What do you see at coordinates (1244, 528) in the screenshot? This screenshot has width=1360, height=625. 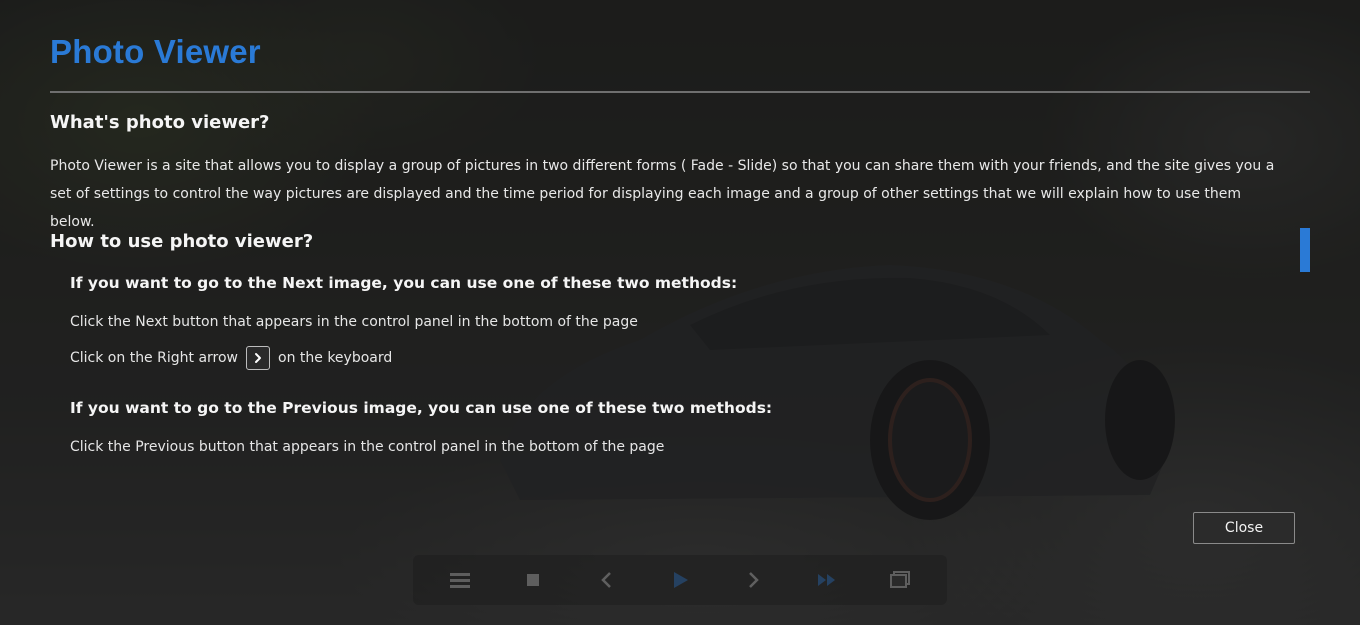 I see `close-button: Close` at bounding box center [1244, 528].